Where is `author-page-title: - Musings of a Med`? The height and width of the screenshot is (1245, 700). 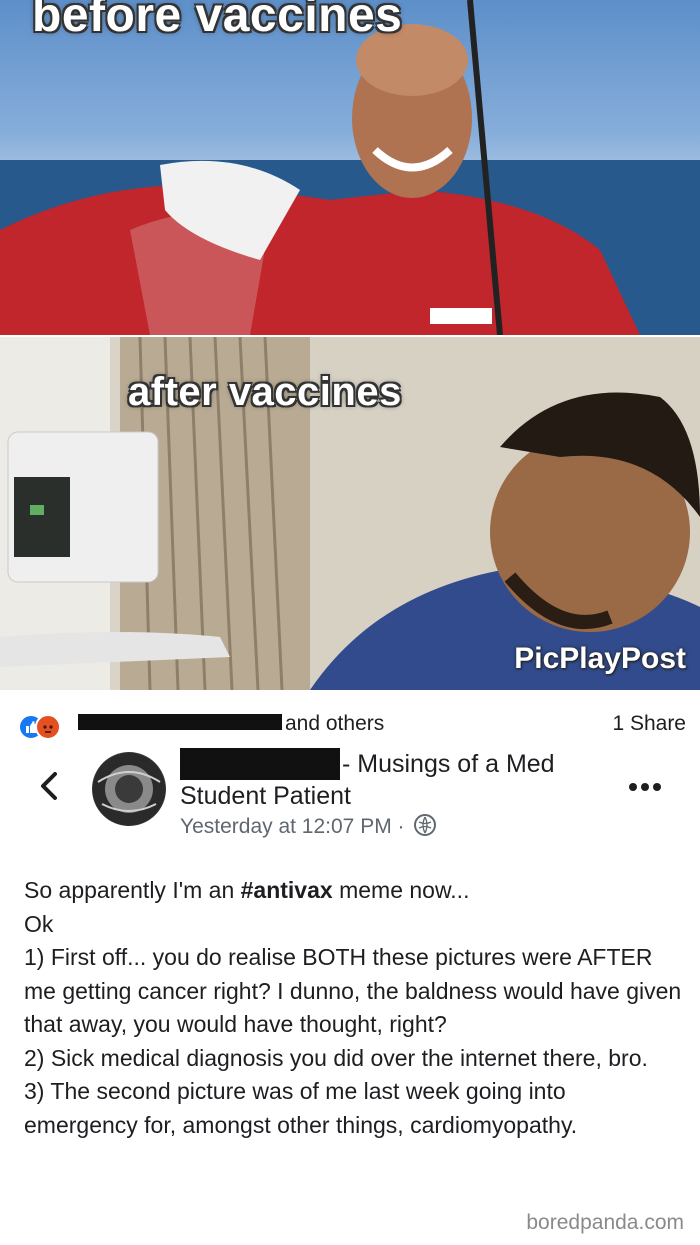
author-page-title: - Musings of a Med is located at coordinates (448, 764).